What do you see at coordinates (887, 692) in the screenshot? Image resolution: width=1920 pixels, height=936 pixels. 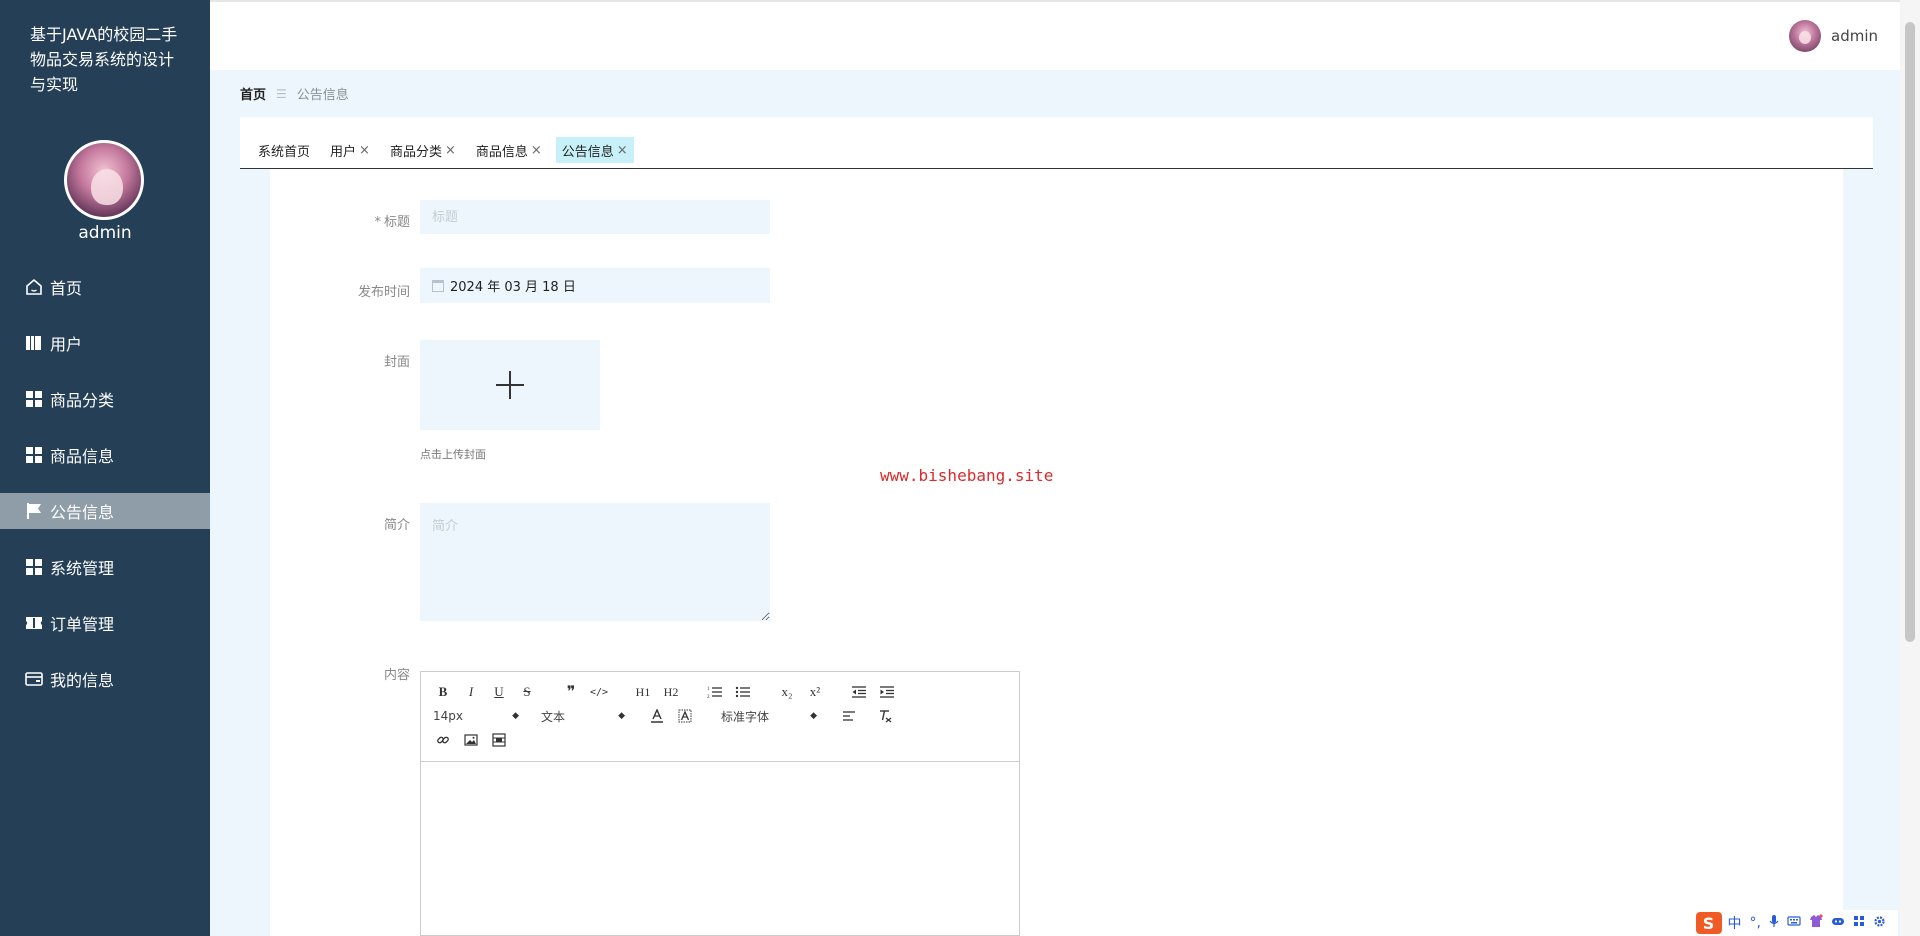 I see `indent-icon` at bounding box center [887, 692].